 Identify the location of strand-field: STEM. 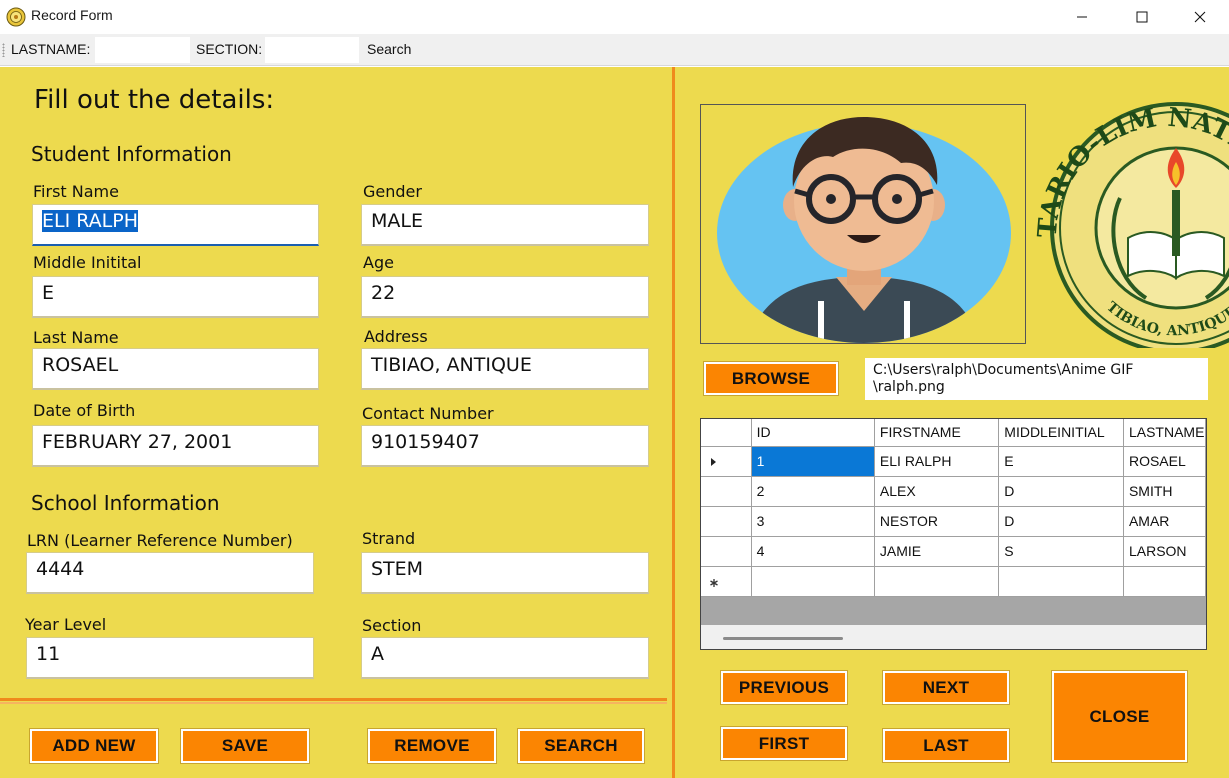
(505, 573).